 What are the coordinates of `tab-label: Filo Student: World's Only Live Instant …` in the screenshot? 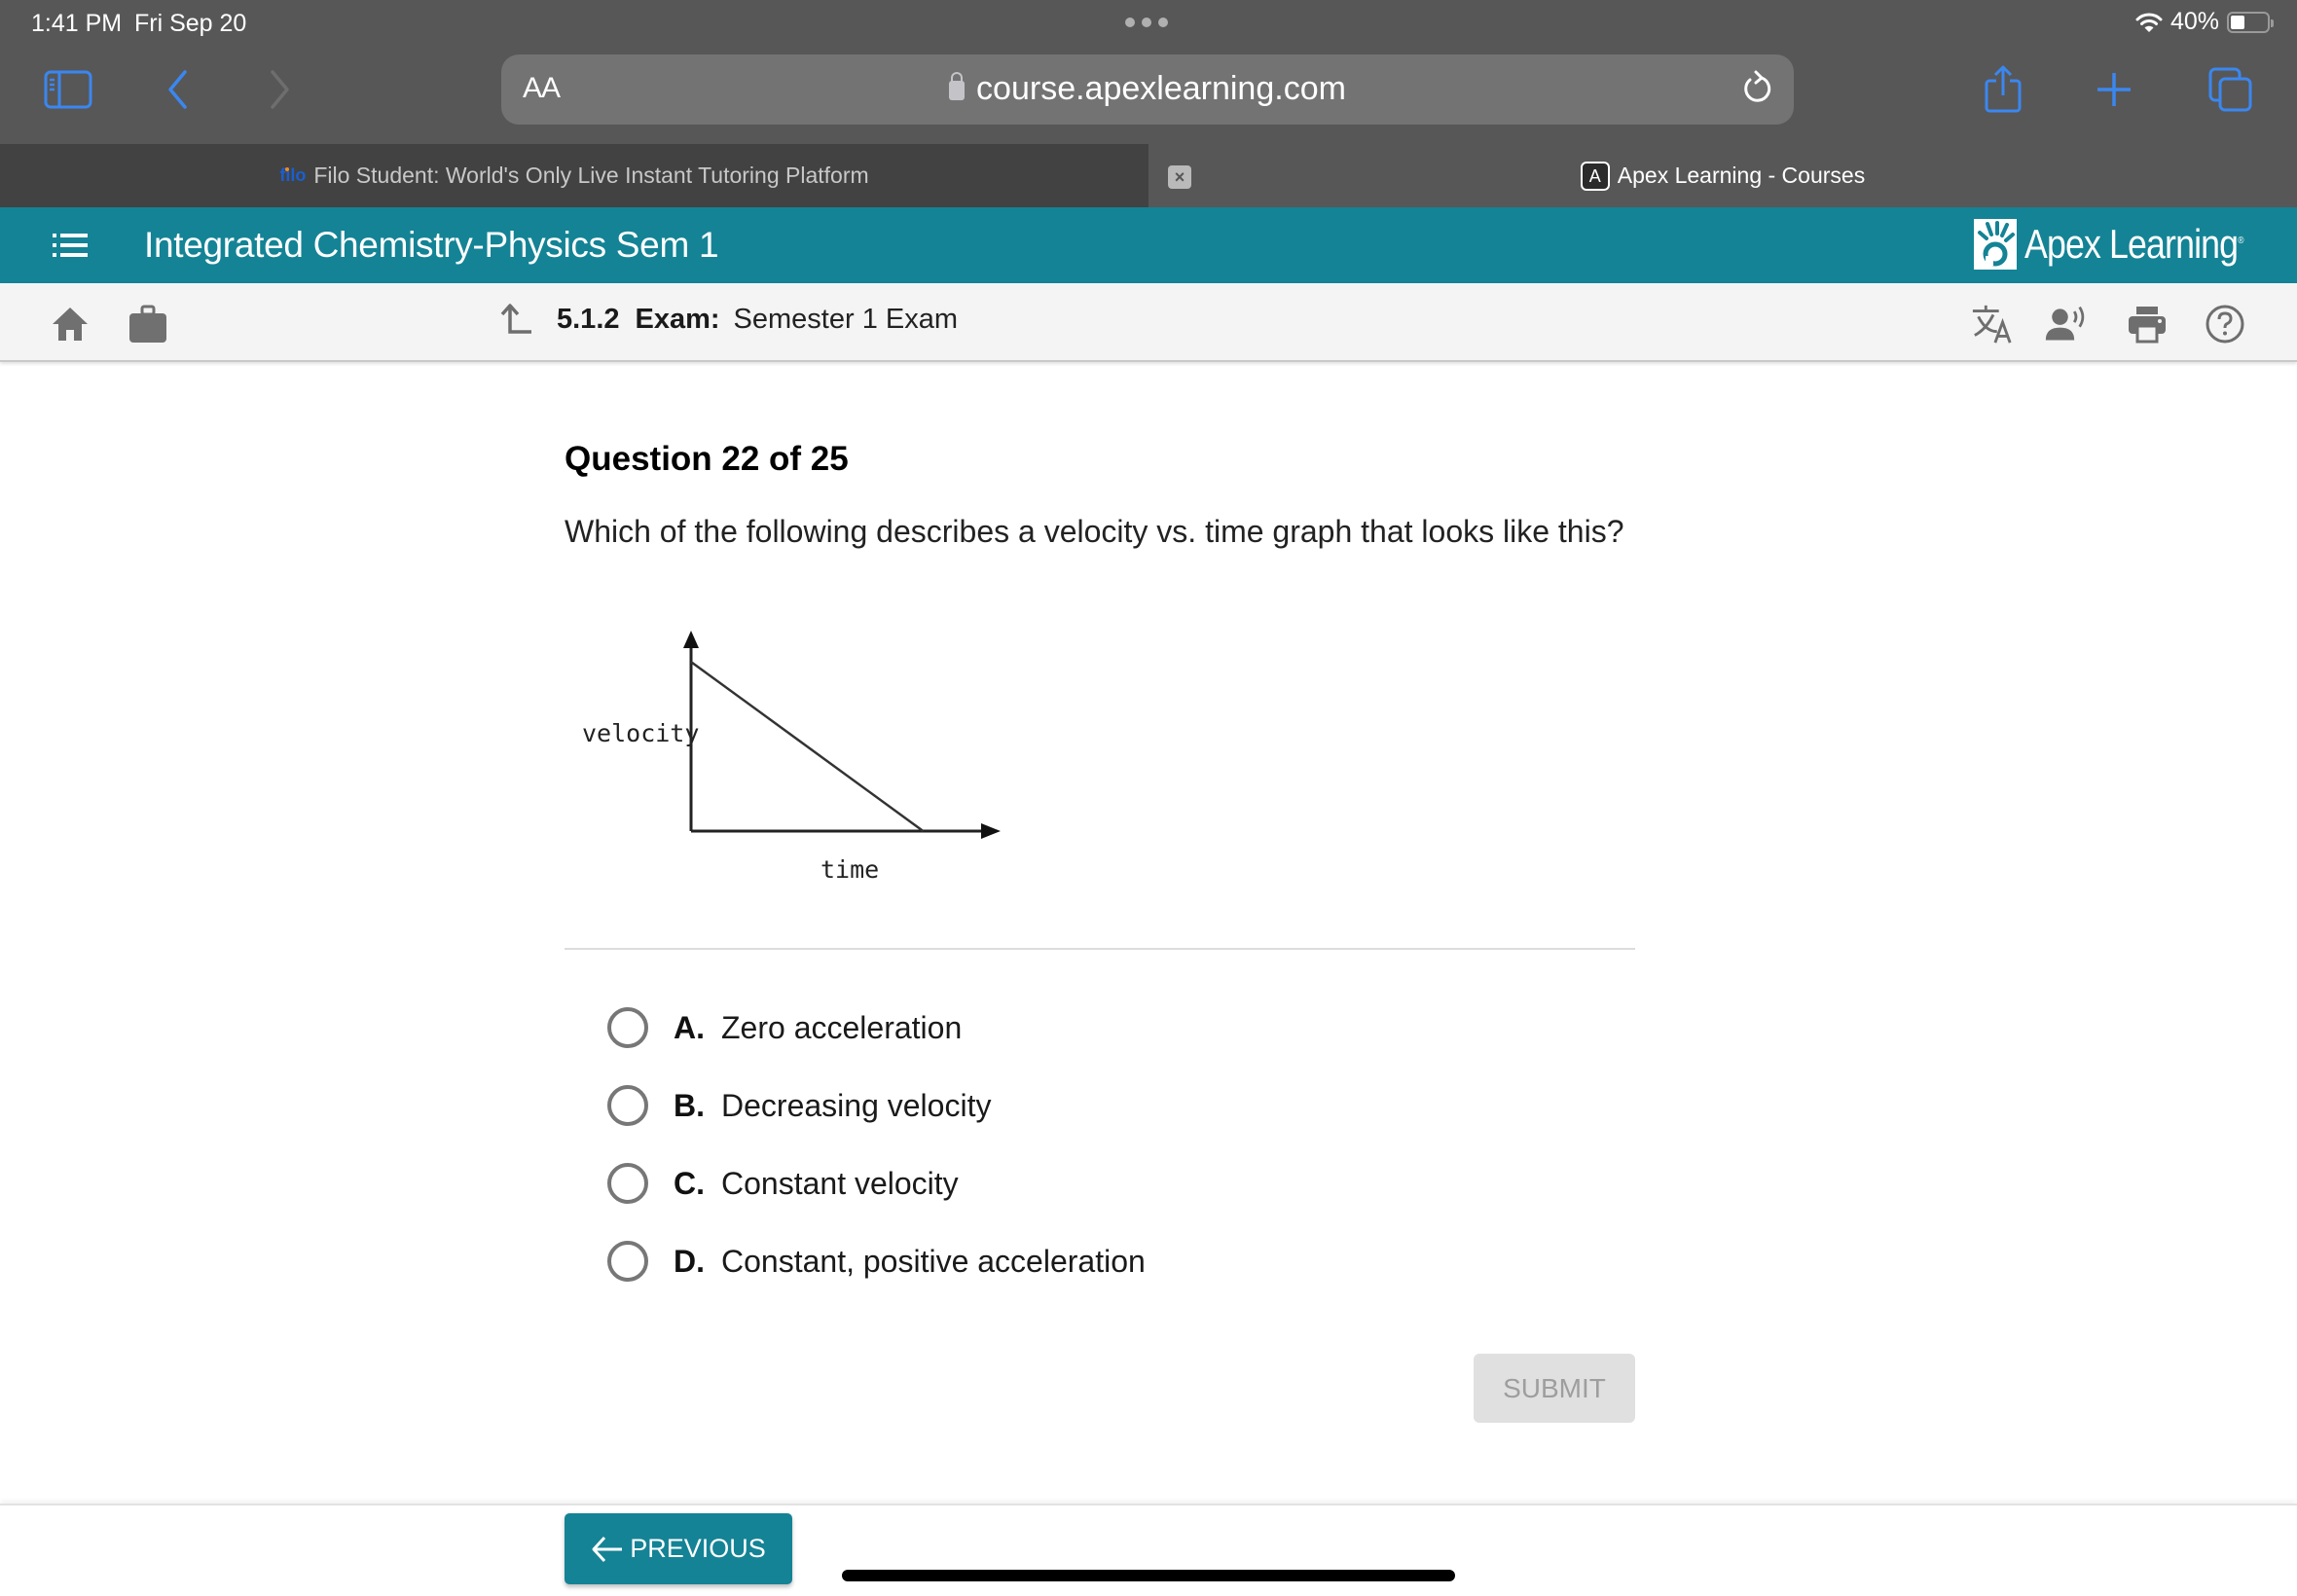 It's located at (591, 176).